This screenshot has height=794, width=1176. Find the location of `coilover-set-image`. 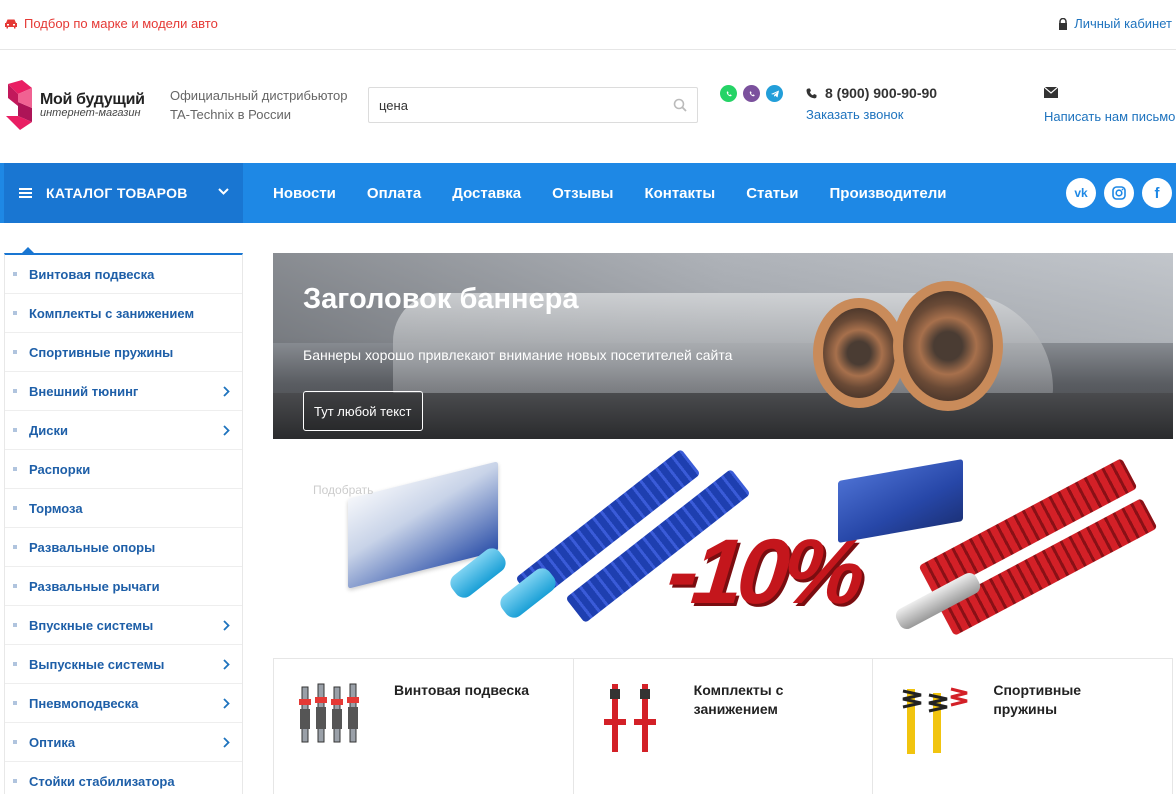

coilover-set-image is located at coordinates (329, 713).